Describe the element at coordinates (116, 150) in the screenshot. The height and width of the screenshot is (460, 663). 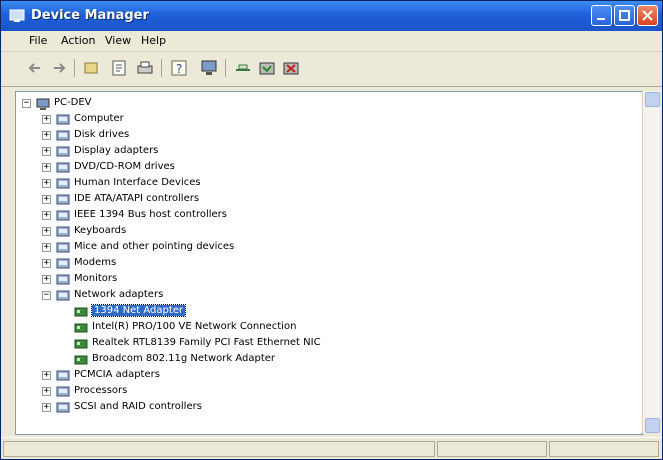
I see `category-item-label: Display adapters` at that location.